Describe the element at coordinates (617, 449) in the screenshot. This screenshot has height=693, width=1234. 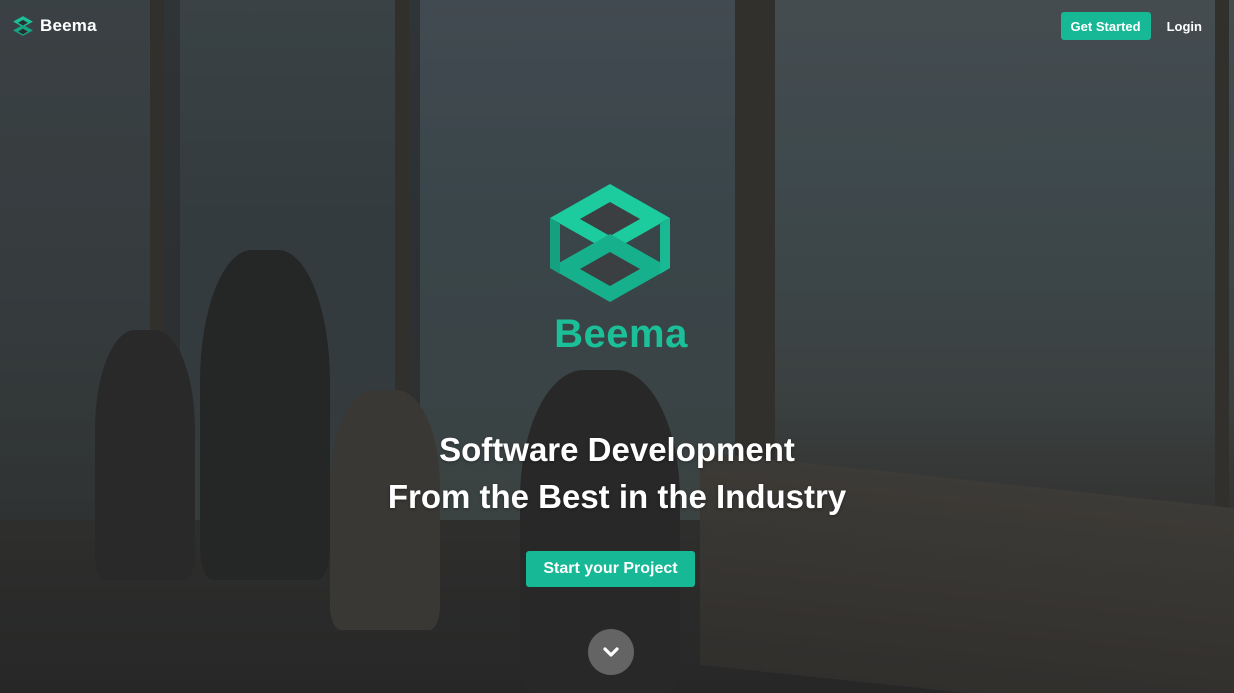
I see `headline-line-1: Software Development` at that location.